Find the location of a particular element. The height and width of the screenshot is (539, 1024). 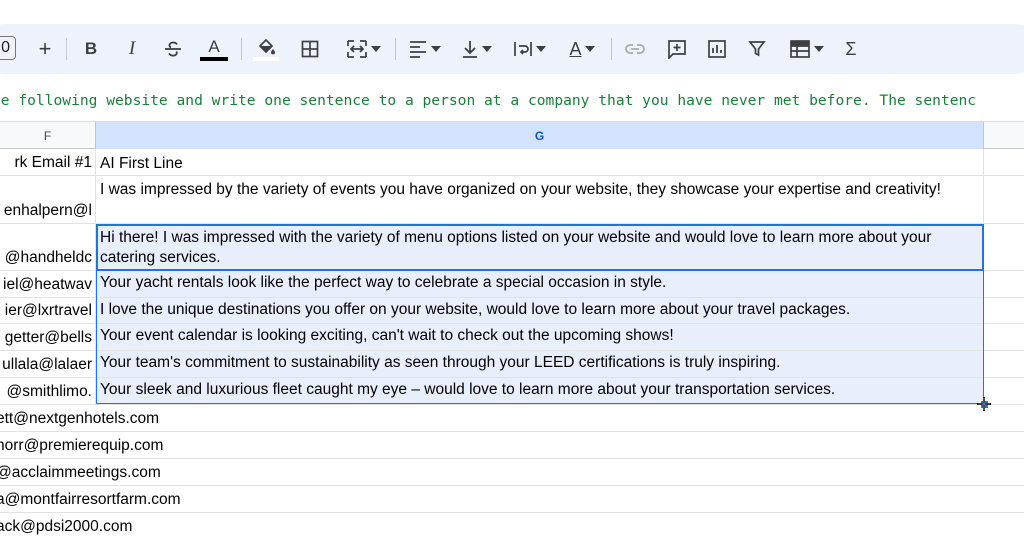

toolbar: 0 + B I A A Σ is located at coordinates (512, 40).